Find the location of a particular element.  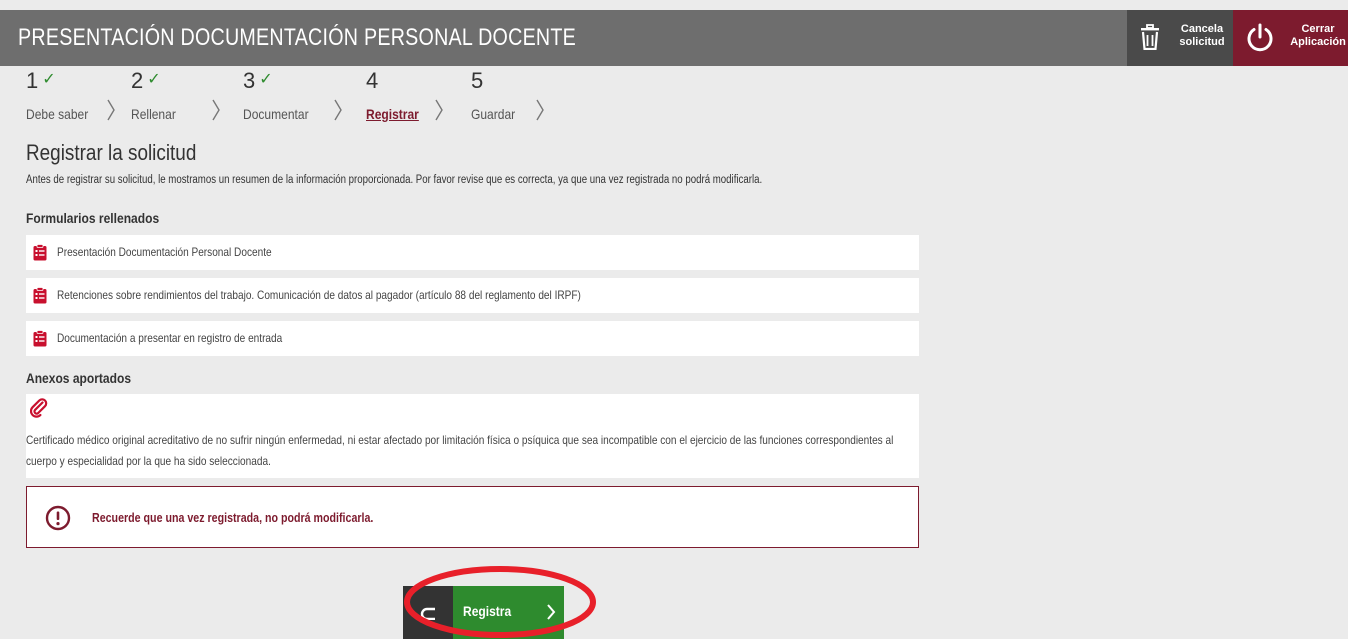

trash-icon is located at coordinates (1150, 39).